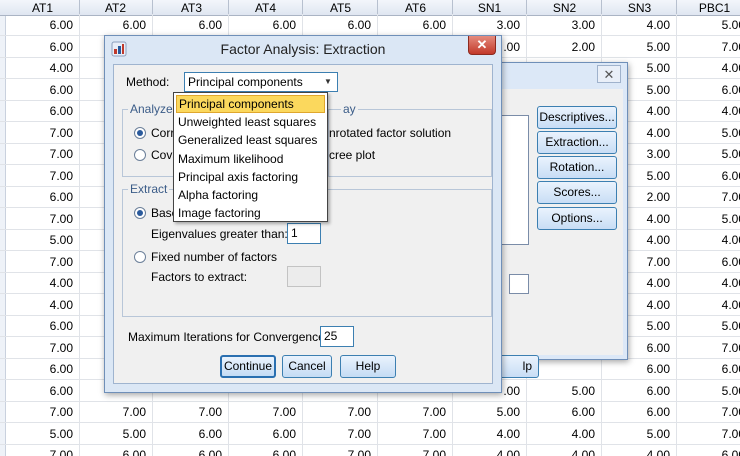 Image resolution: width=740 pixels, height=456 pixels. What do you see at coordinates (519, 366) in the screenshot?
I see `back-help-button: lp` at bounding box center [519, 366].